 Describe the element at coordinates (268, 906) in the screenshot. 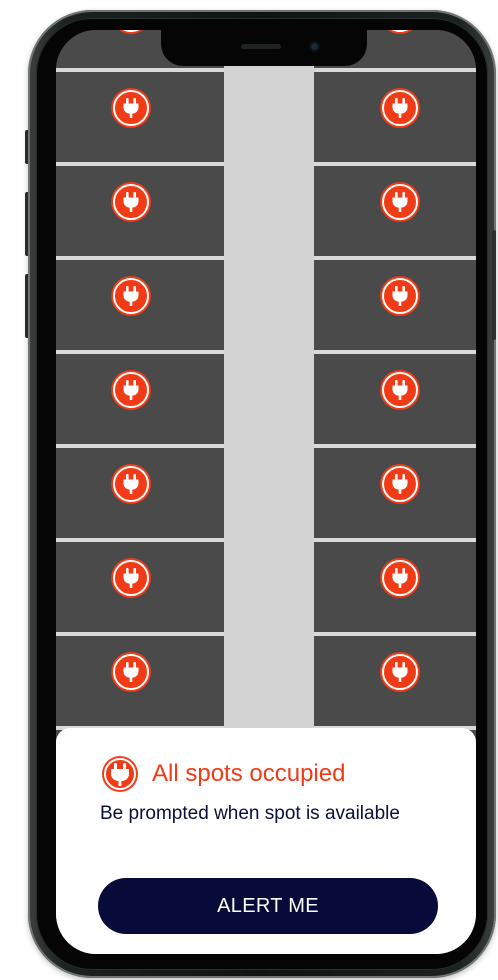

I see `alert-me-button: ALERT ME` at that location.